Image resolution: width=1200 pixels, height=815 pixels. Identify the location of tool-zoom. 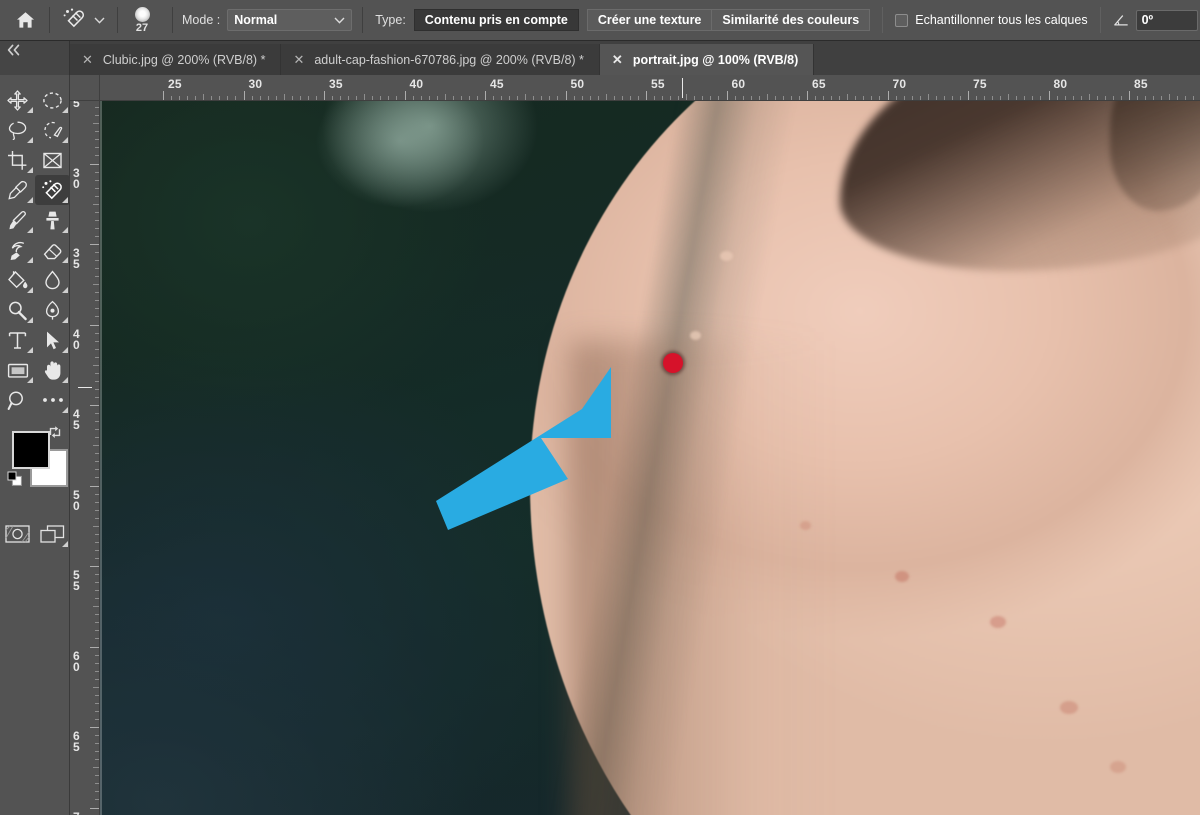
(17, 400).